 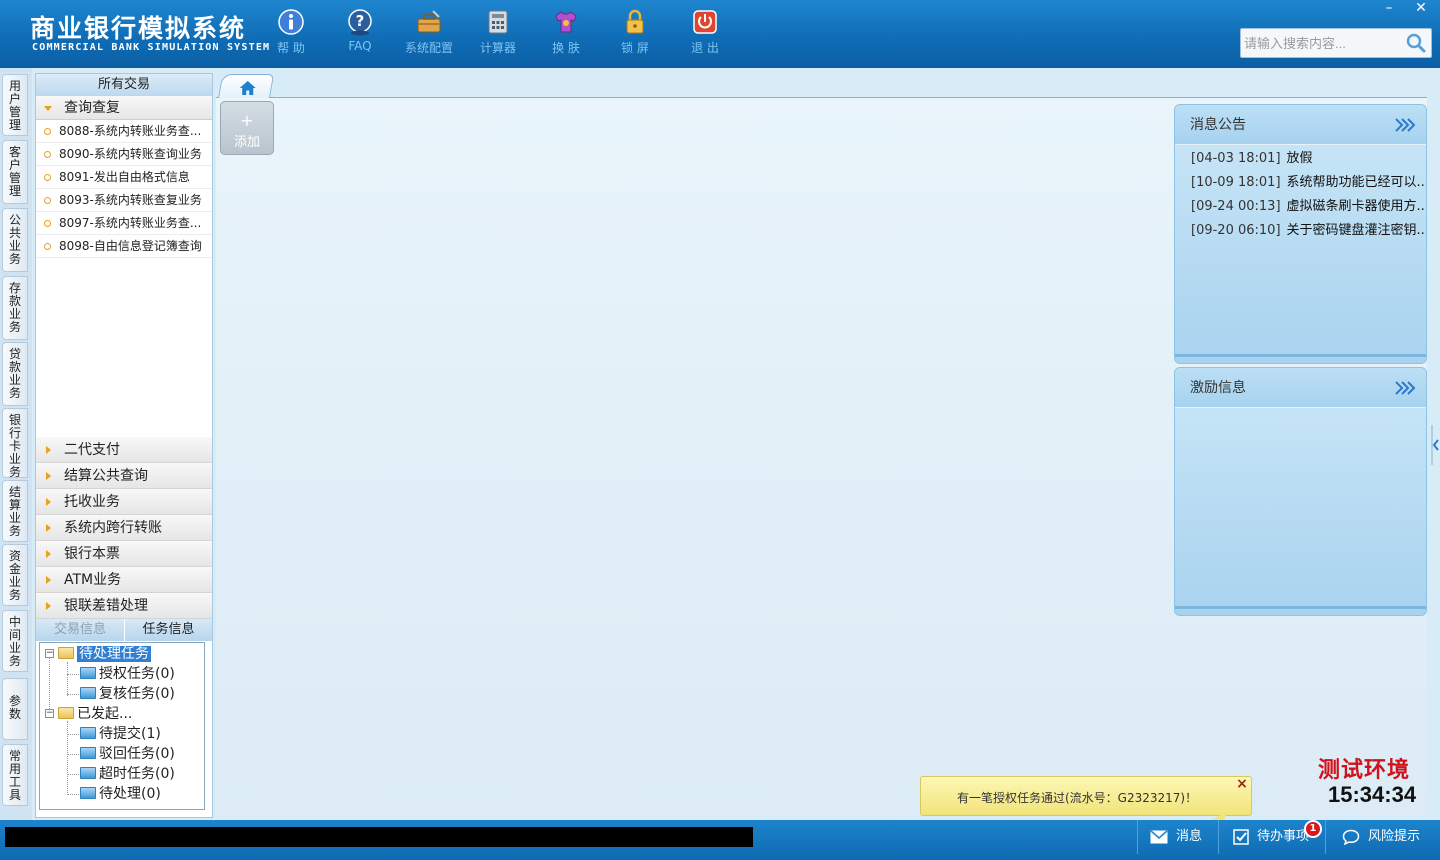 What do you see at coordinates (127, 774) in the screenshot?
I see `tree-node-timeout: 超时任务(0)` at bounding box center [127, 774].